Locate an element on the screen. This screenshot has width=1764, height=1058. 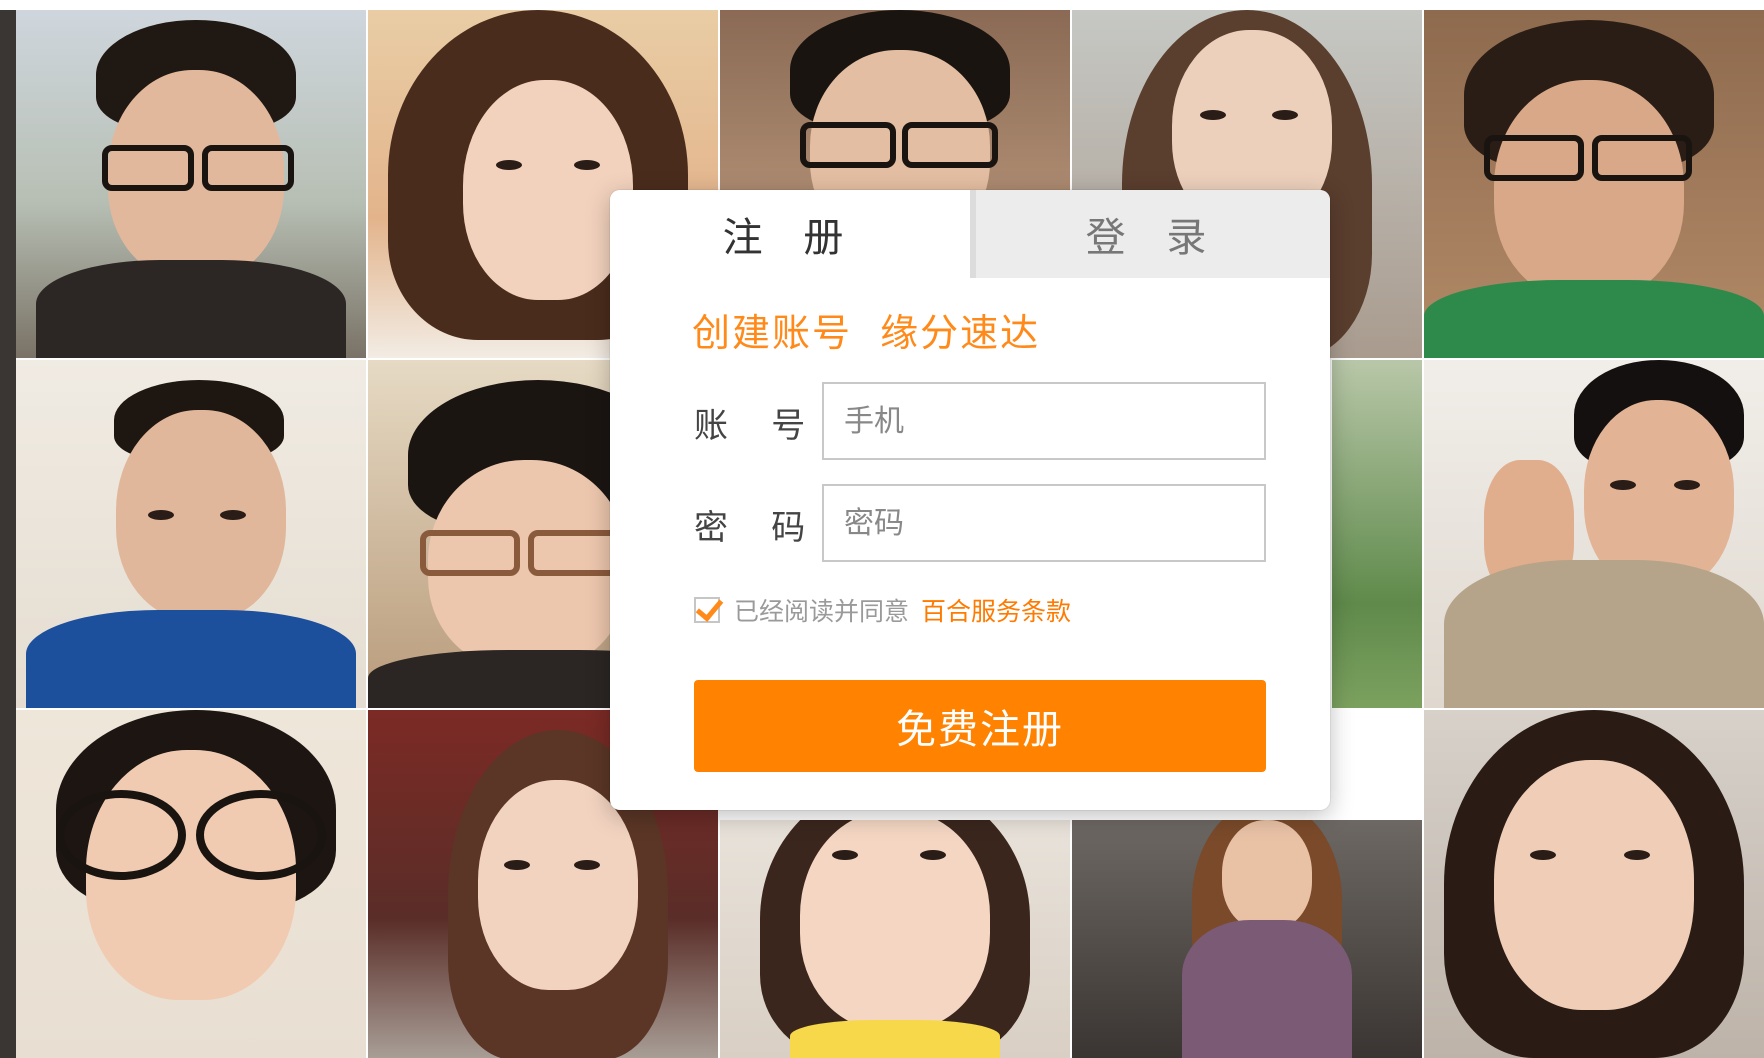
photo-woman-outdoor-partial is located at coordinates (1377, 534).